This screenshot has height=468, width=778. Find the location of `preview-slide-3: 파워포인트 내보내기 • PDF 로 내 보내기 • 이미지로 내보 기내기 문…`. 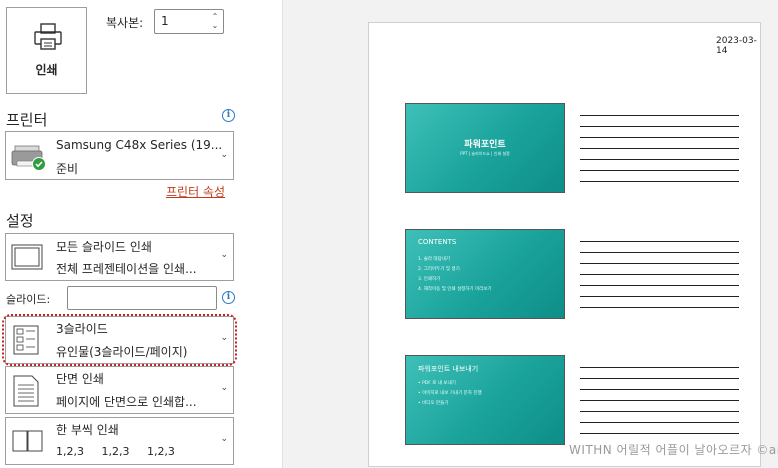

preview-slide-3: 파워포인트 내보내기 • PDF 로 내 보내기 • 이미지로 내보 기내기 문… is located at coordinates (485, 400).